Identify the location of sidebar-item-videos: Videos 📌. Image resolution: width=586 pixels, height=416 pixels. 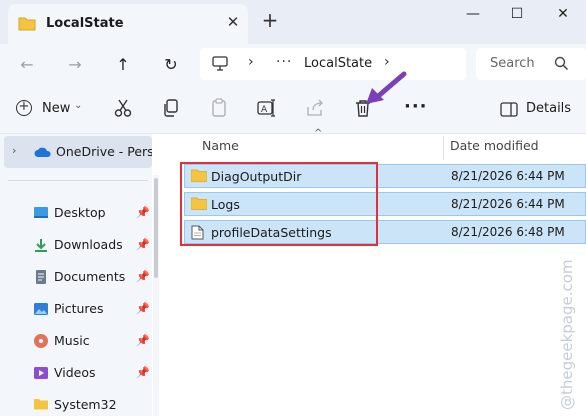
(91, 374).